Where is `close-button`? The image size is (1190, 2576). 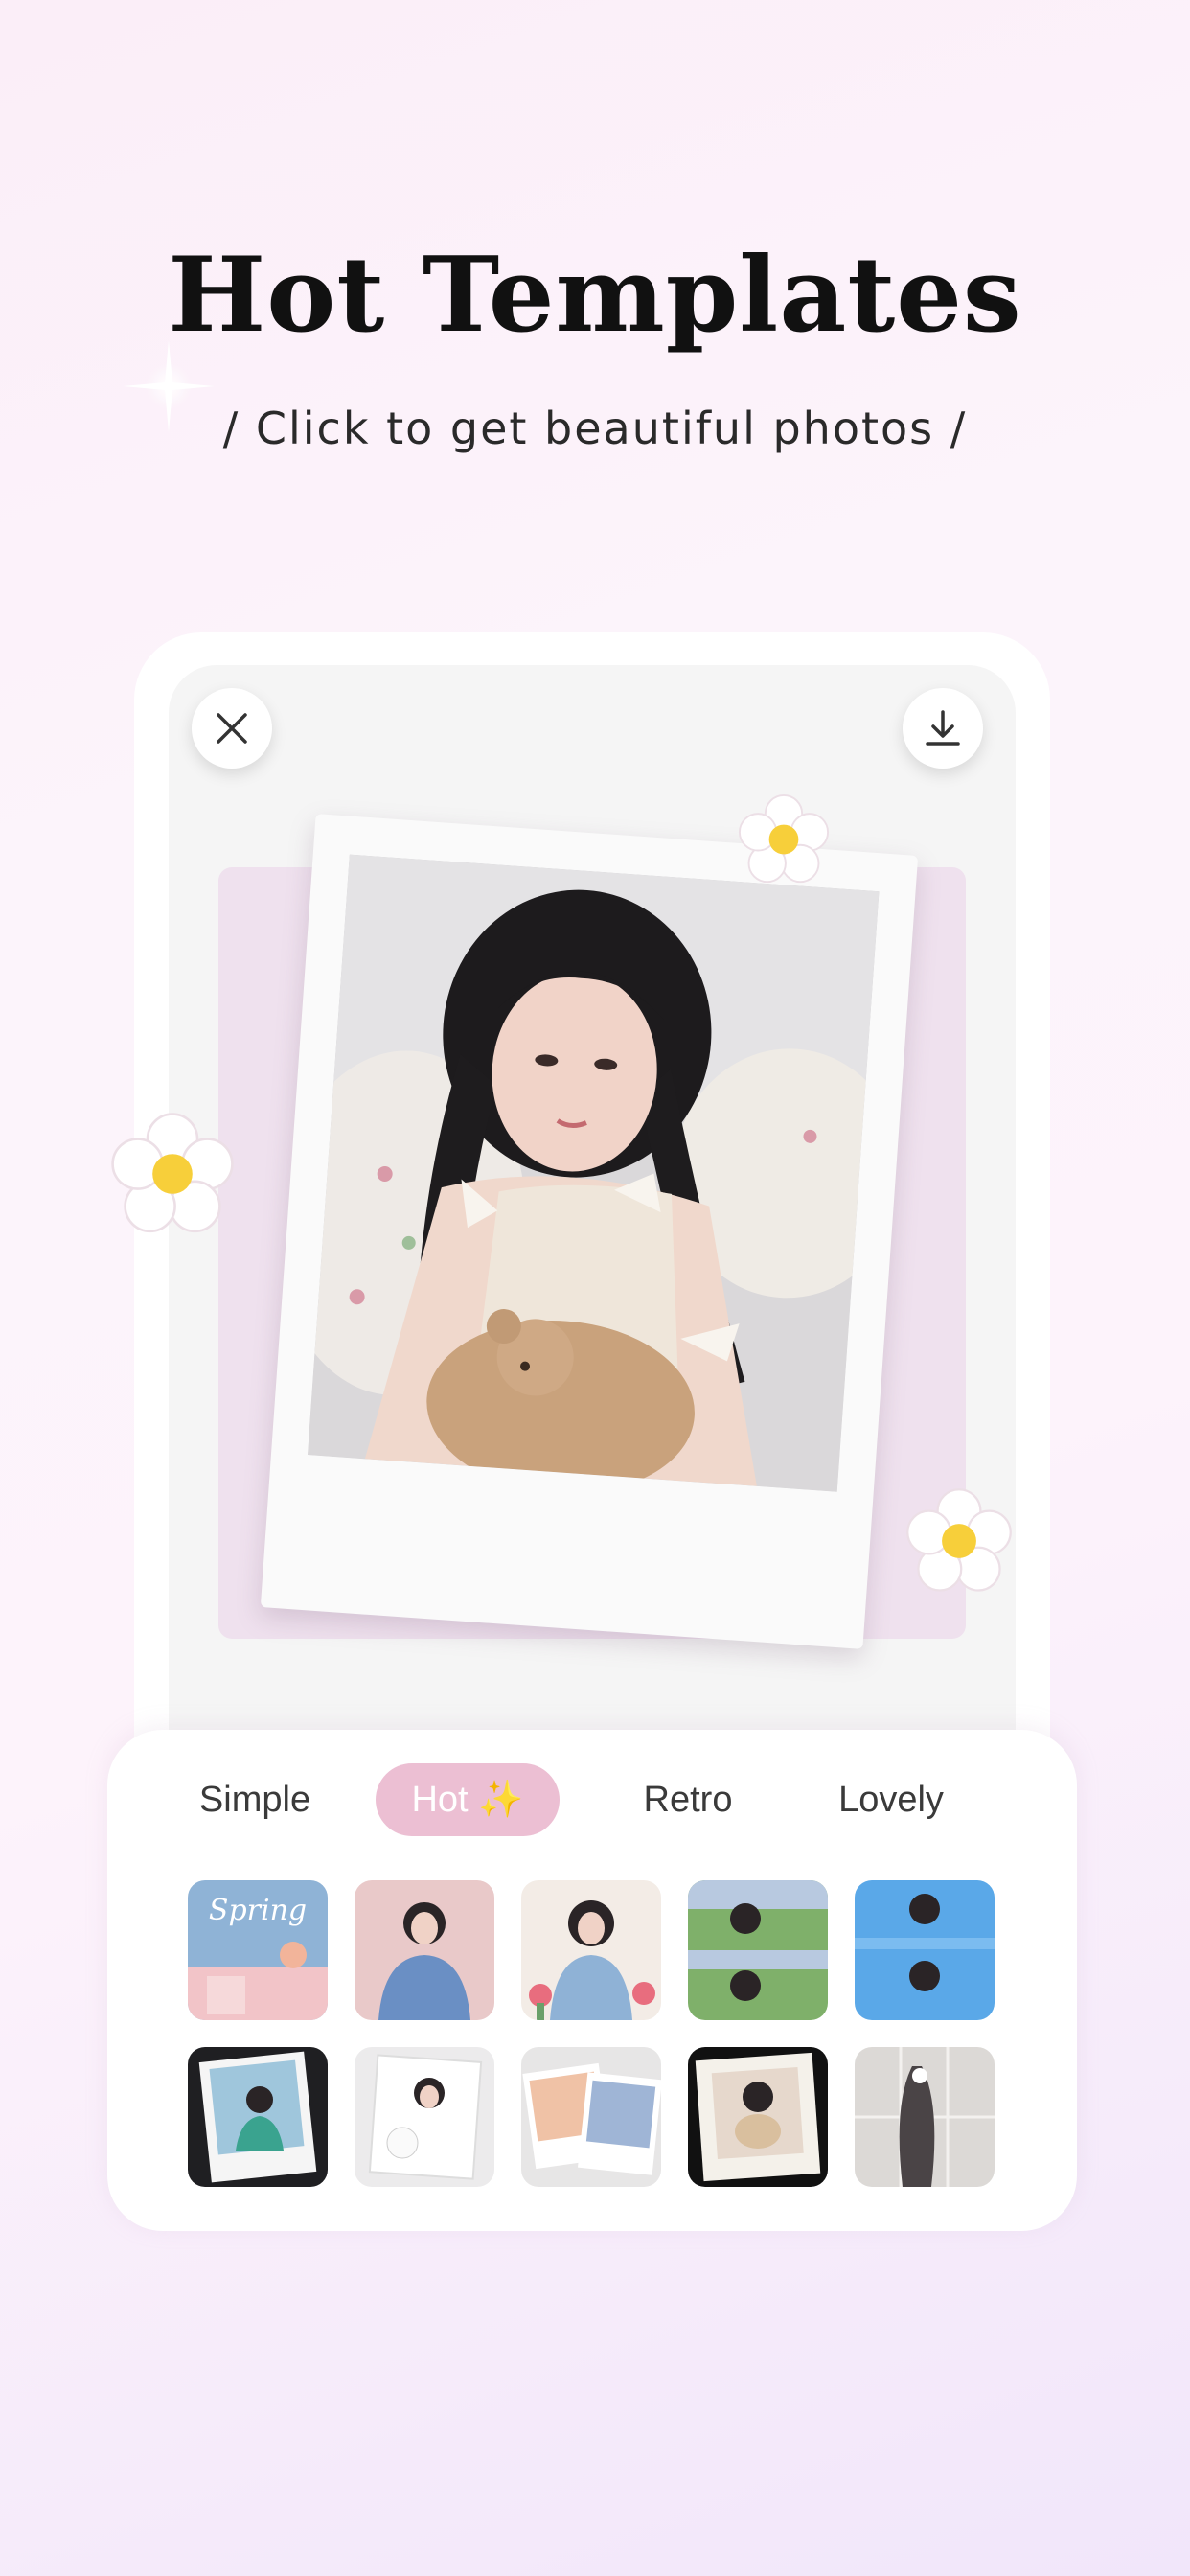
close-button is located at coordinates (232, 728).